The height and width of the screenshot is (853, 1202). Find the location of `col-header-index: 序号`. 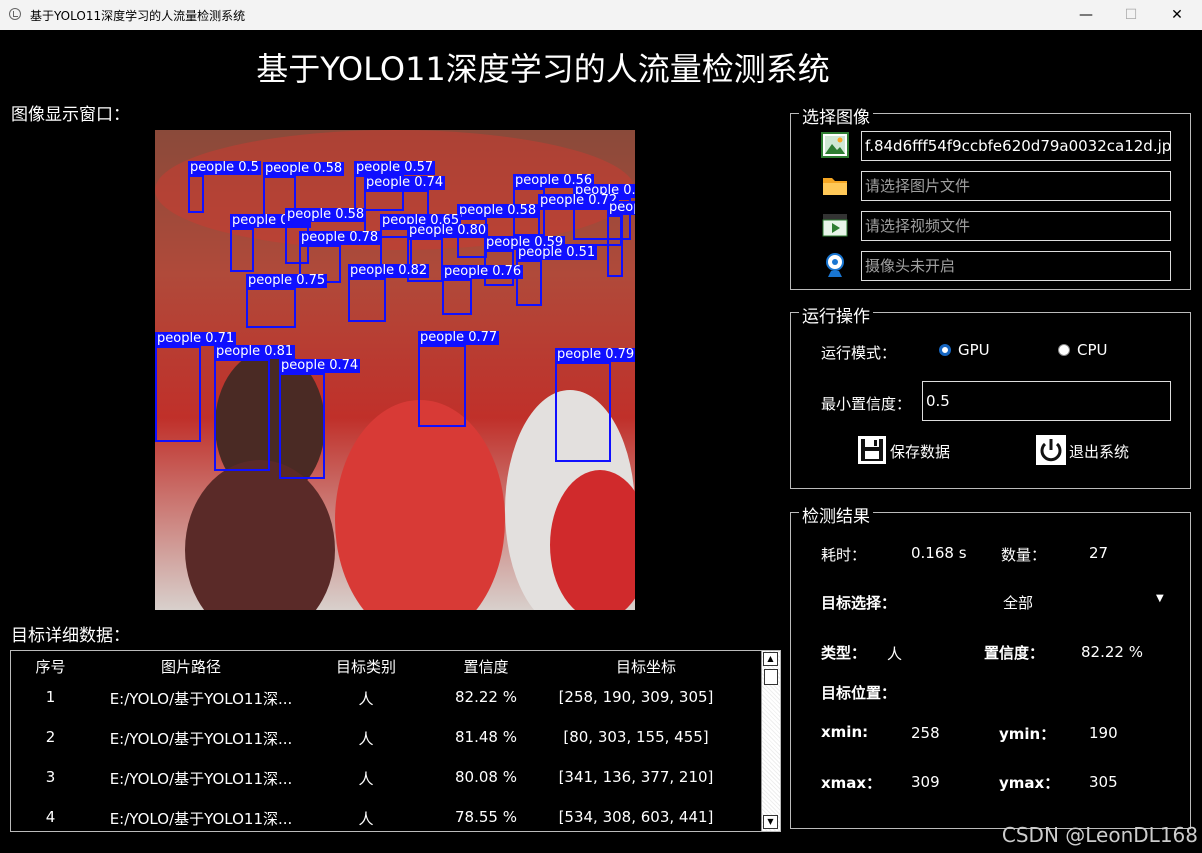

col-header-index: 序号 is located at coordinates (50, 667).